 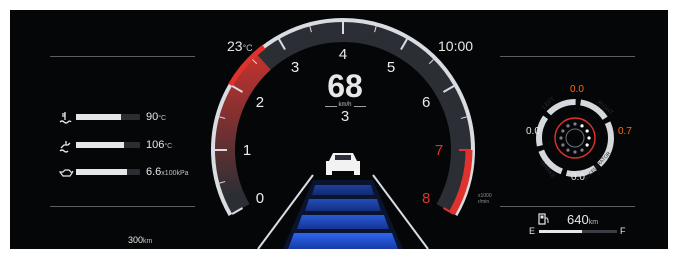 I want to click on trip-value: 300, so click(x=136, y=240).